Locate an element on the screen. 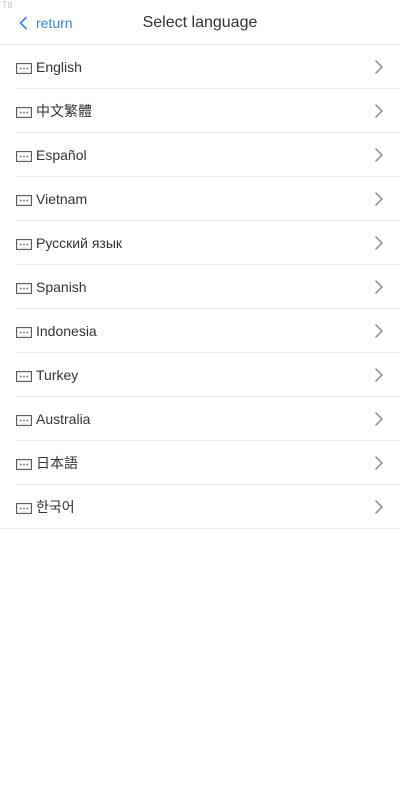 This screenshot has width=400, height=800. page-title: Select language is located at coordinates (200, 22).